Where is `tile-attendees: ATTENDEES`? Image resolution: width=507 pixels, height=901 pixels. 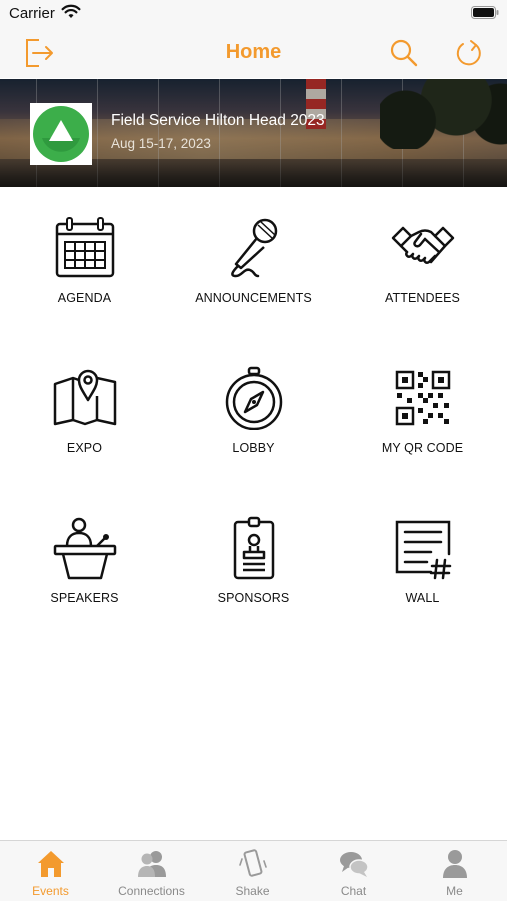 tile-attendees: ATTENDEES is located at coordinates (422, 248).